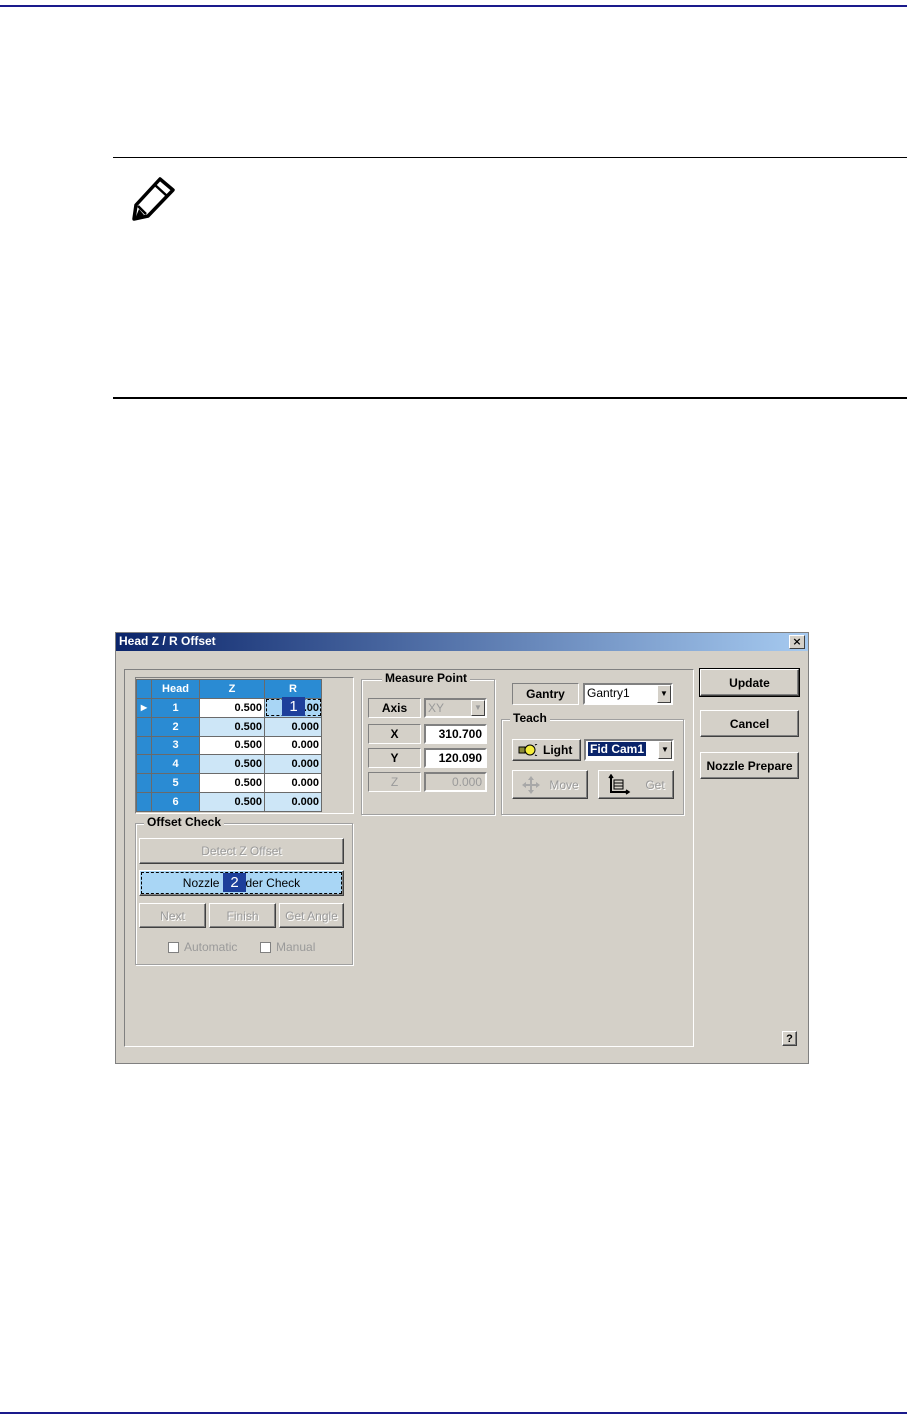 The image size is (907, 1424). I want to click on camera-select: Fid Cam1 ▼, so click(629, 750).